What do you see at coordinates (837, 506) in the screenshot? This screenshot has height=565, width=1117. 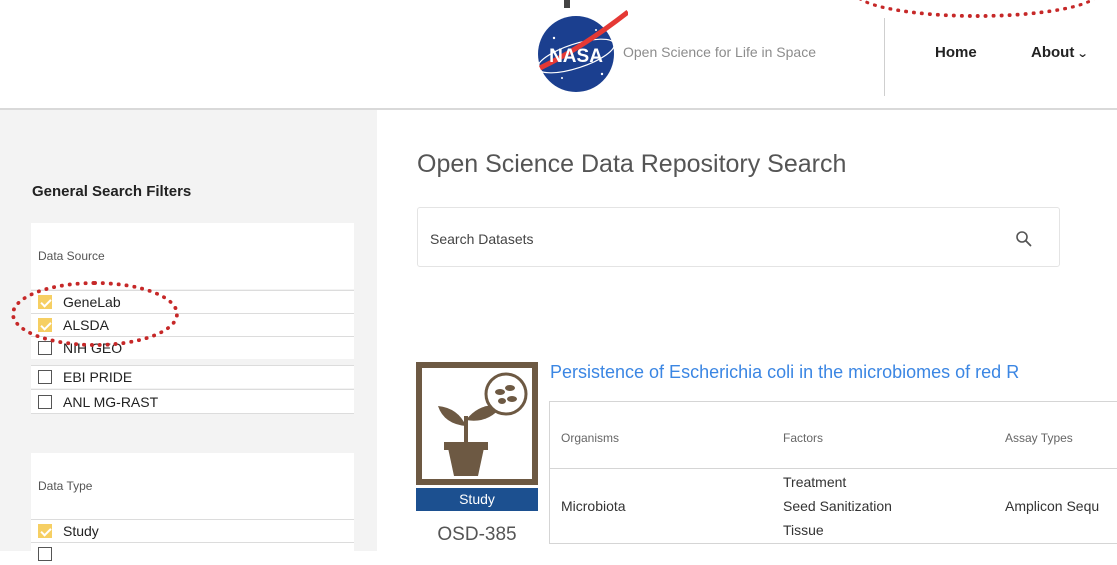 I see `cell-factor: Seed Sanitization` at bounding box center [837, 506].